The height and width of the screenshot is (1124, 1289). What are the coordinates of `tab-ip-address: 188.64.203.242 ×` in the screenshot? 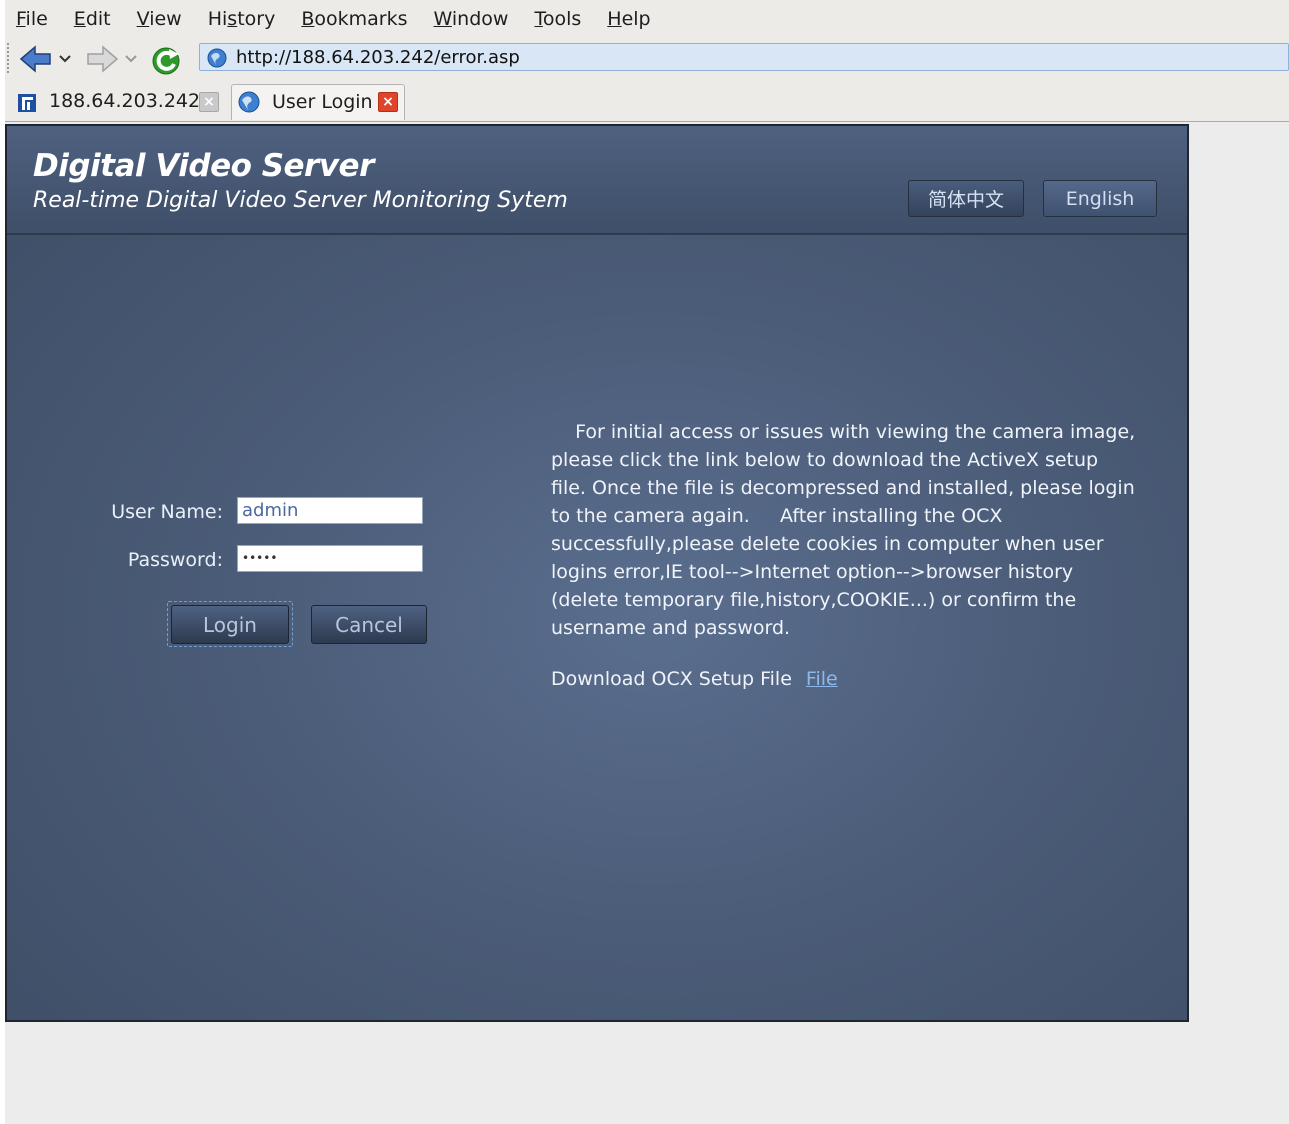 It's located at (118, 102).